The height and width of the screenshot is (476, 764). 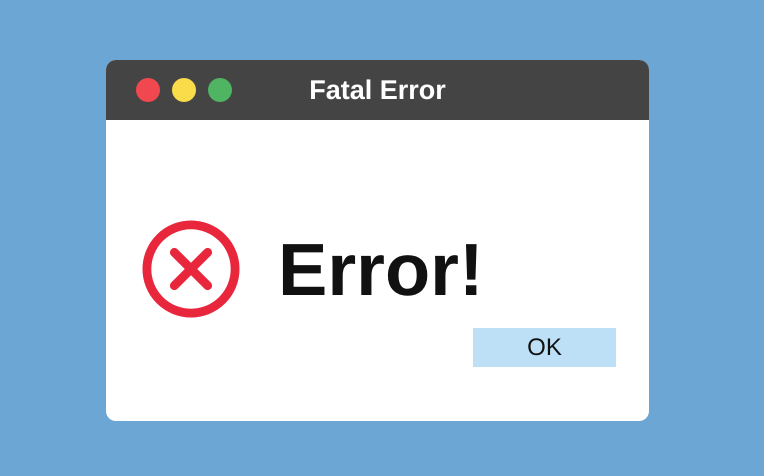 I want to click on window-title: Fatal Error, so click(x=377, y=90).